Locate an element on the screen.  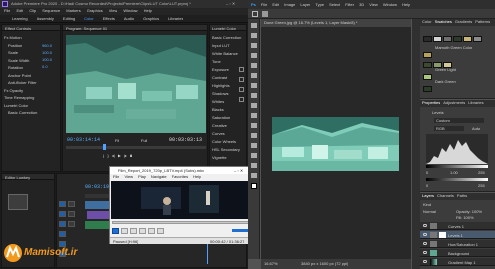
ps-menu-select: Select is located at coordinates (334, 5).